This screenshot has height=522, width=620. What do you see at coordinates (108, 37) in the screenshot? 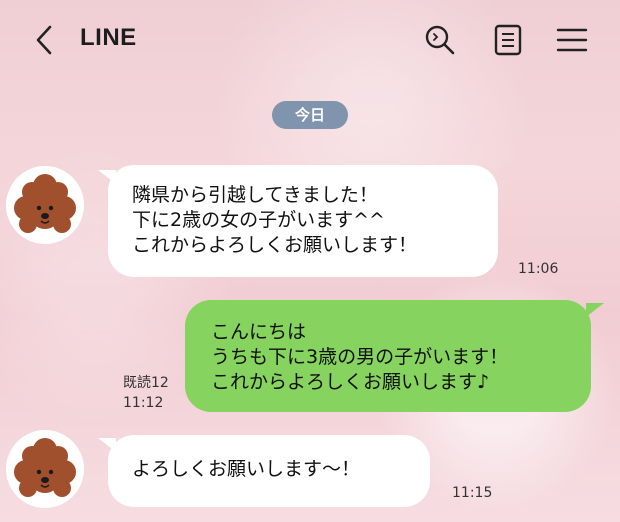
I see `chat-title: LINE` at bounding box center [108, 37].